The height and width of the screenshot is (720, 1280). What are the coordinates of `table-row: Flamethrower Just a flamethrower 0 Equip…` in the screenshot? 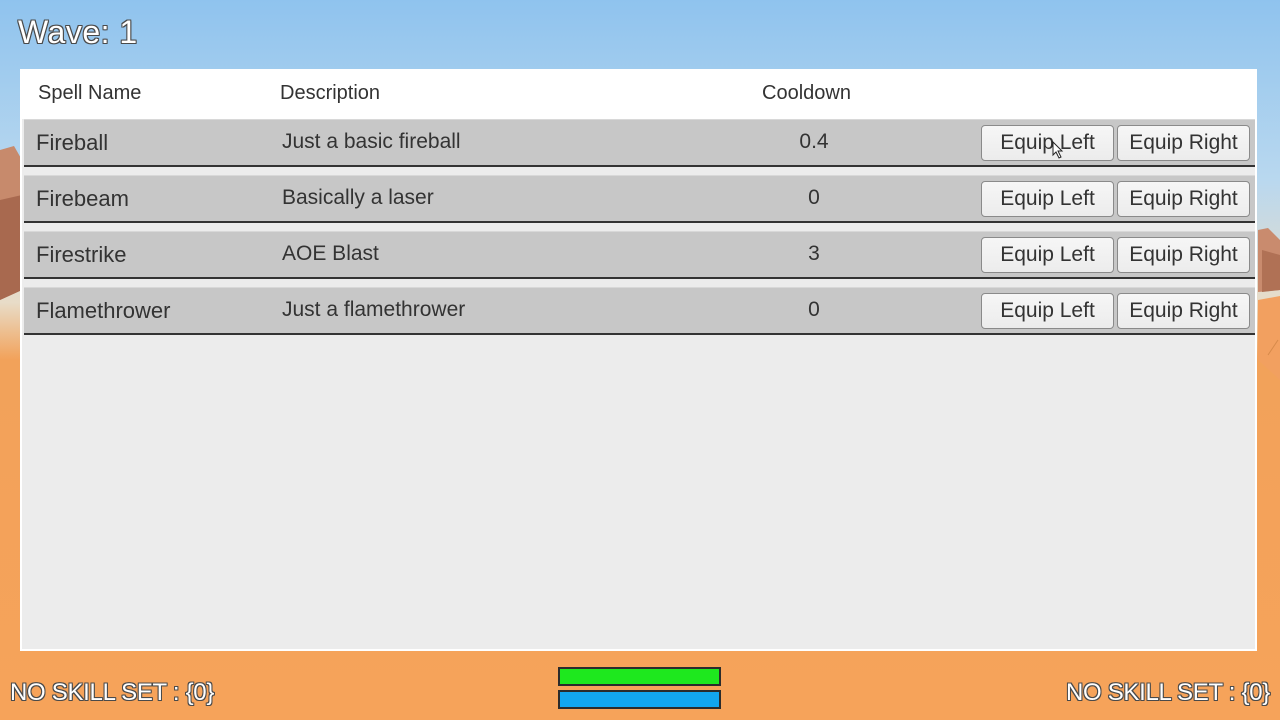 It's located at (639, 311).